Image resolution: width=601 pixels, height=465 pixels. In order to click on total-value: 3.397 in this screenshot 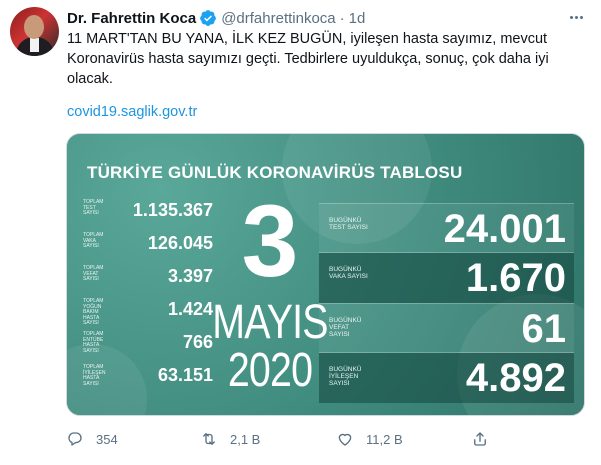, I will do `click(190, 276)`.